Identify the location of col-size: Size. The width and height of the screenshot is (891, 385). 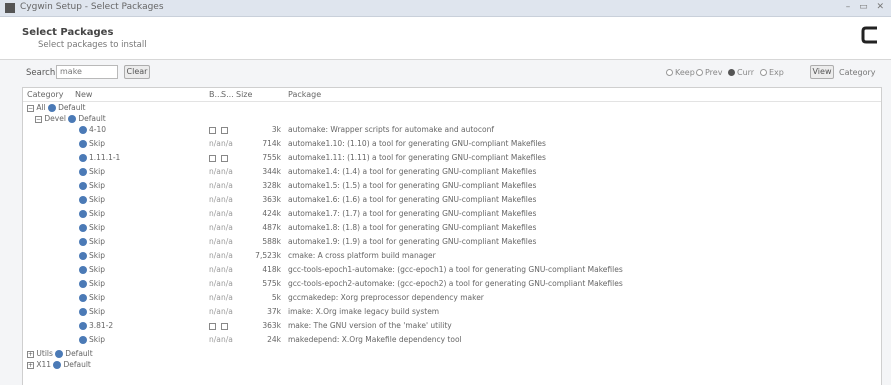
(244, 94).